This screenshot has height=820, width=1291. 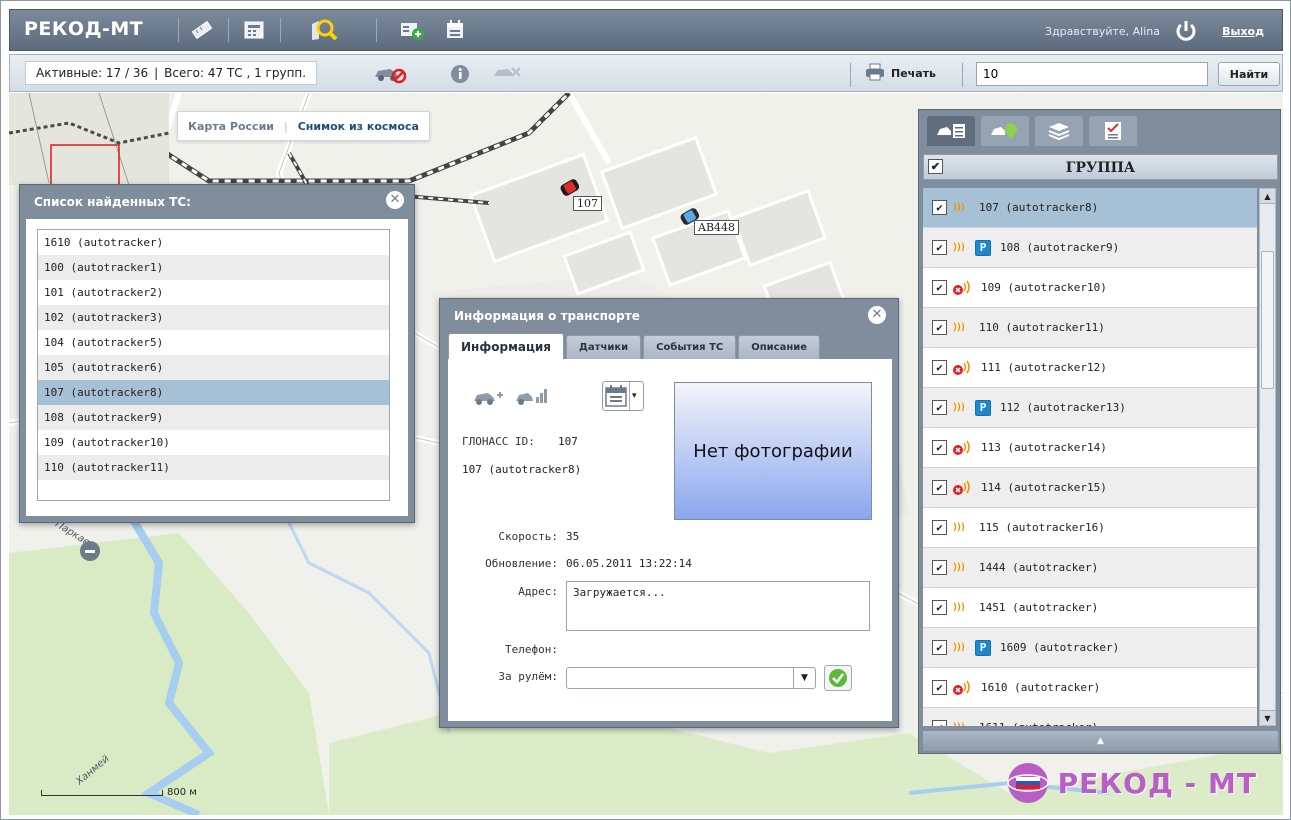 I want to click on list-item: 1610 (autotracker), so click(x=213, y=242).